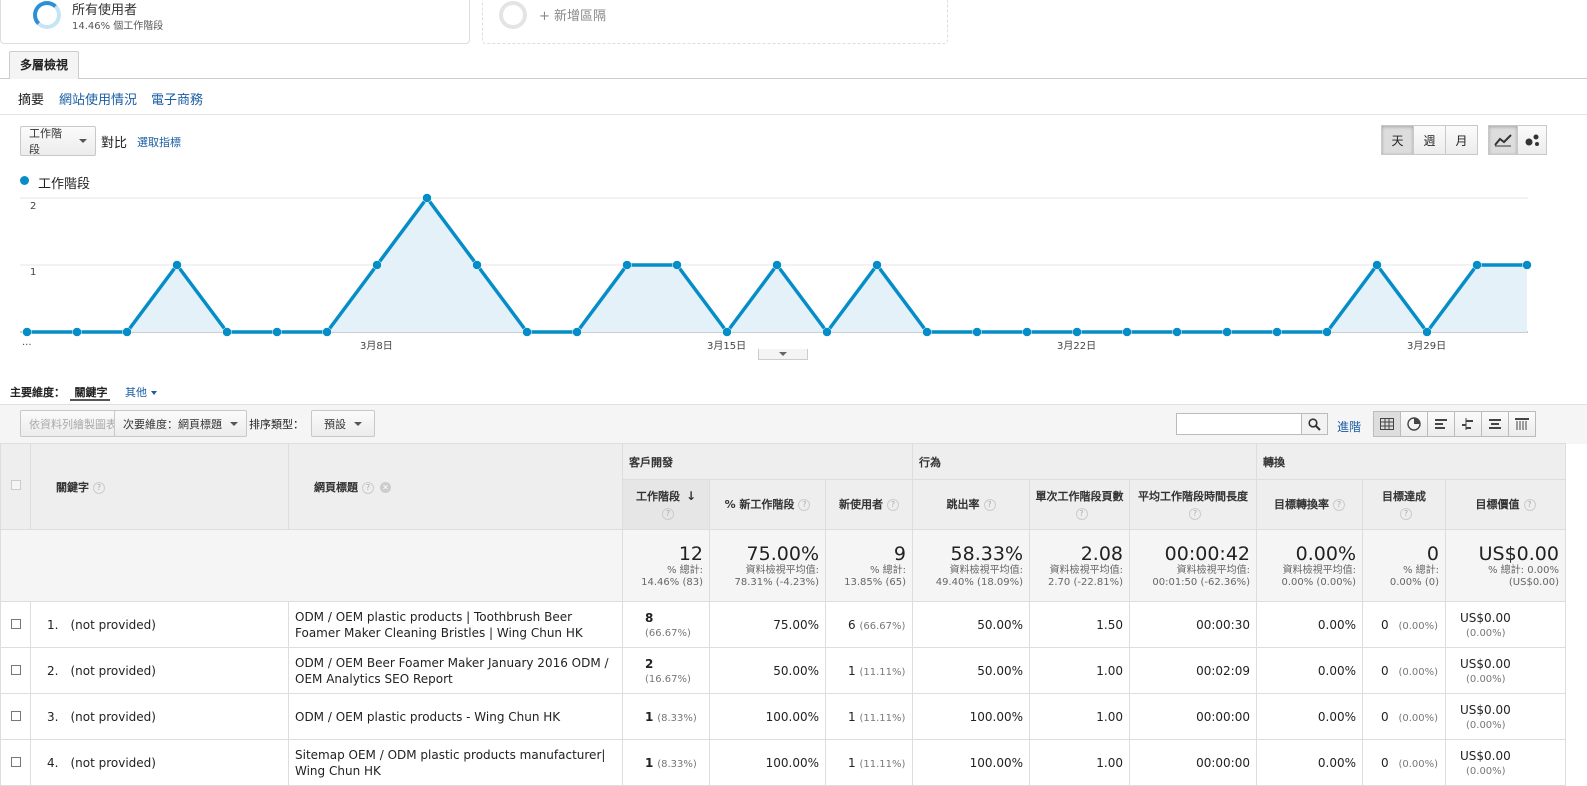 This screenshot has width=1587, height=786. Describe the element at coordinates (1079, 496) in the screenshot. I see `header-pages-label: 單次工作階段頁數` at that location.